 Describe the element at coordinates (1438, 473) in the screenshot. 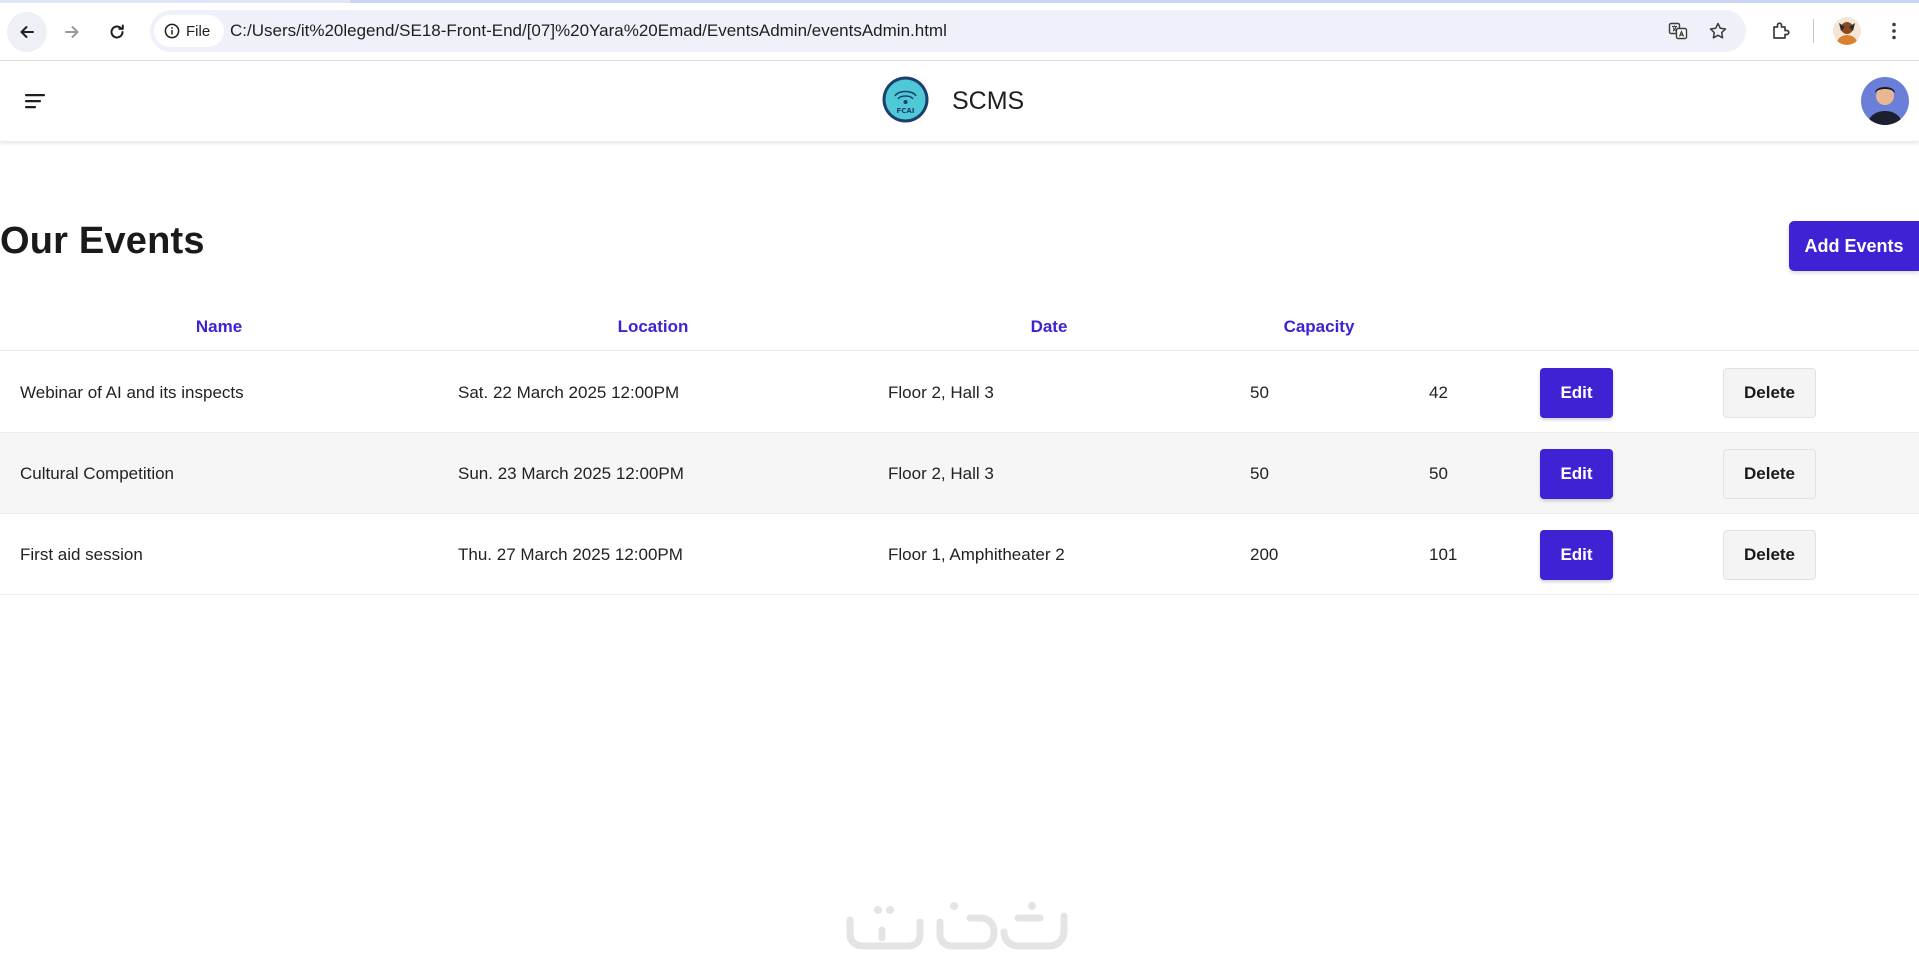

I see `event-registered-count: 50` at that location.